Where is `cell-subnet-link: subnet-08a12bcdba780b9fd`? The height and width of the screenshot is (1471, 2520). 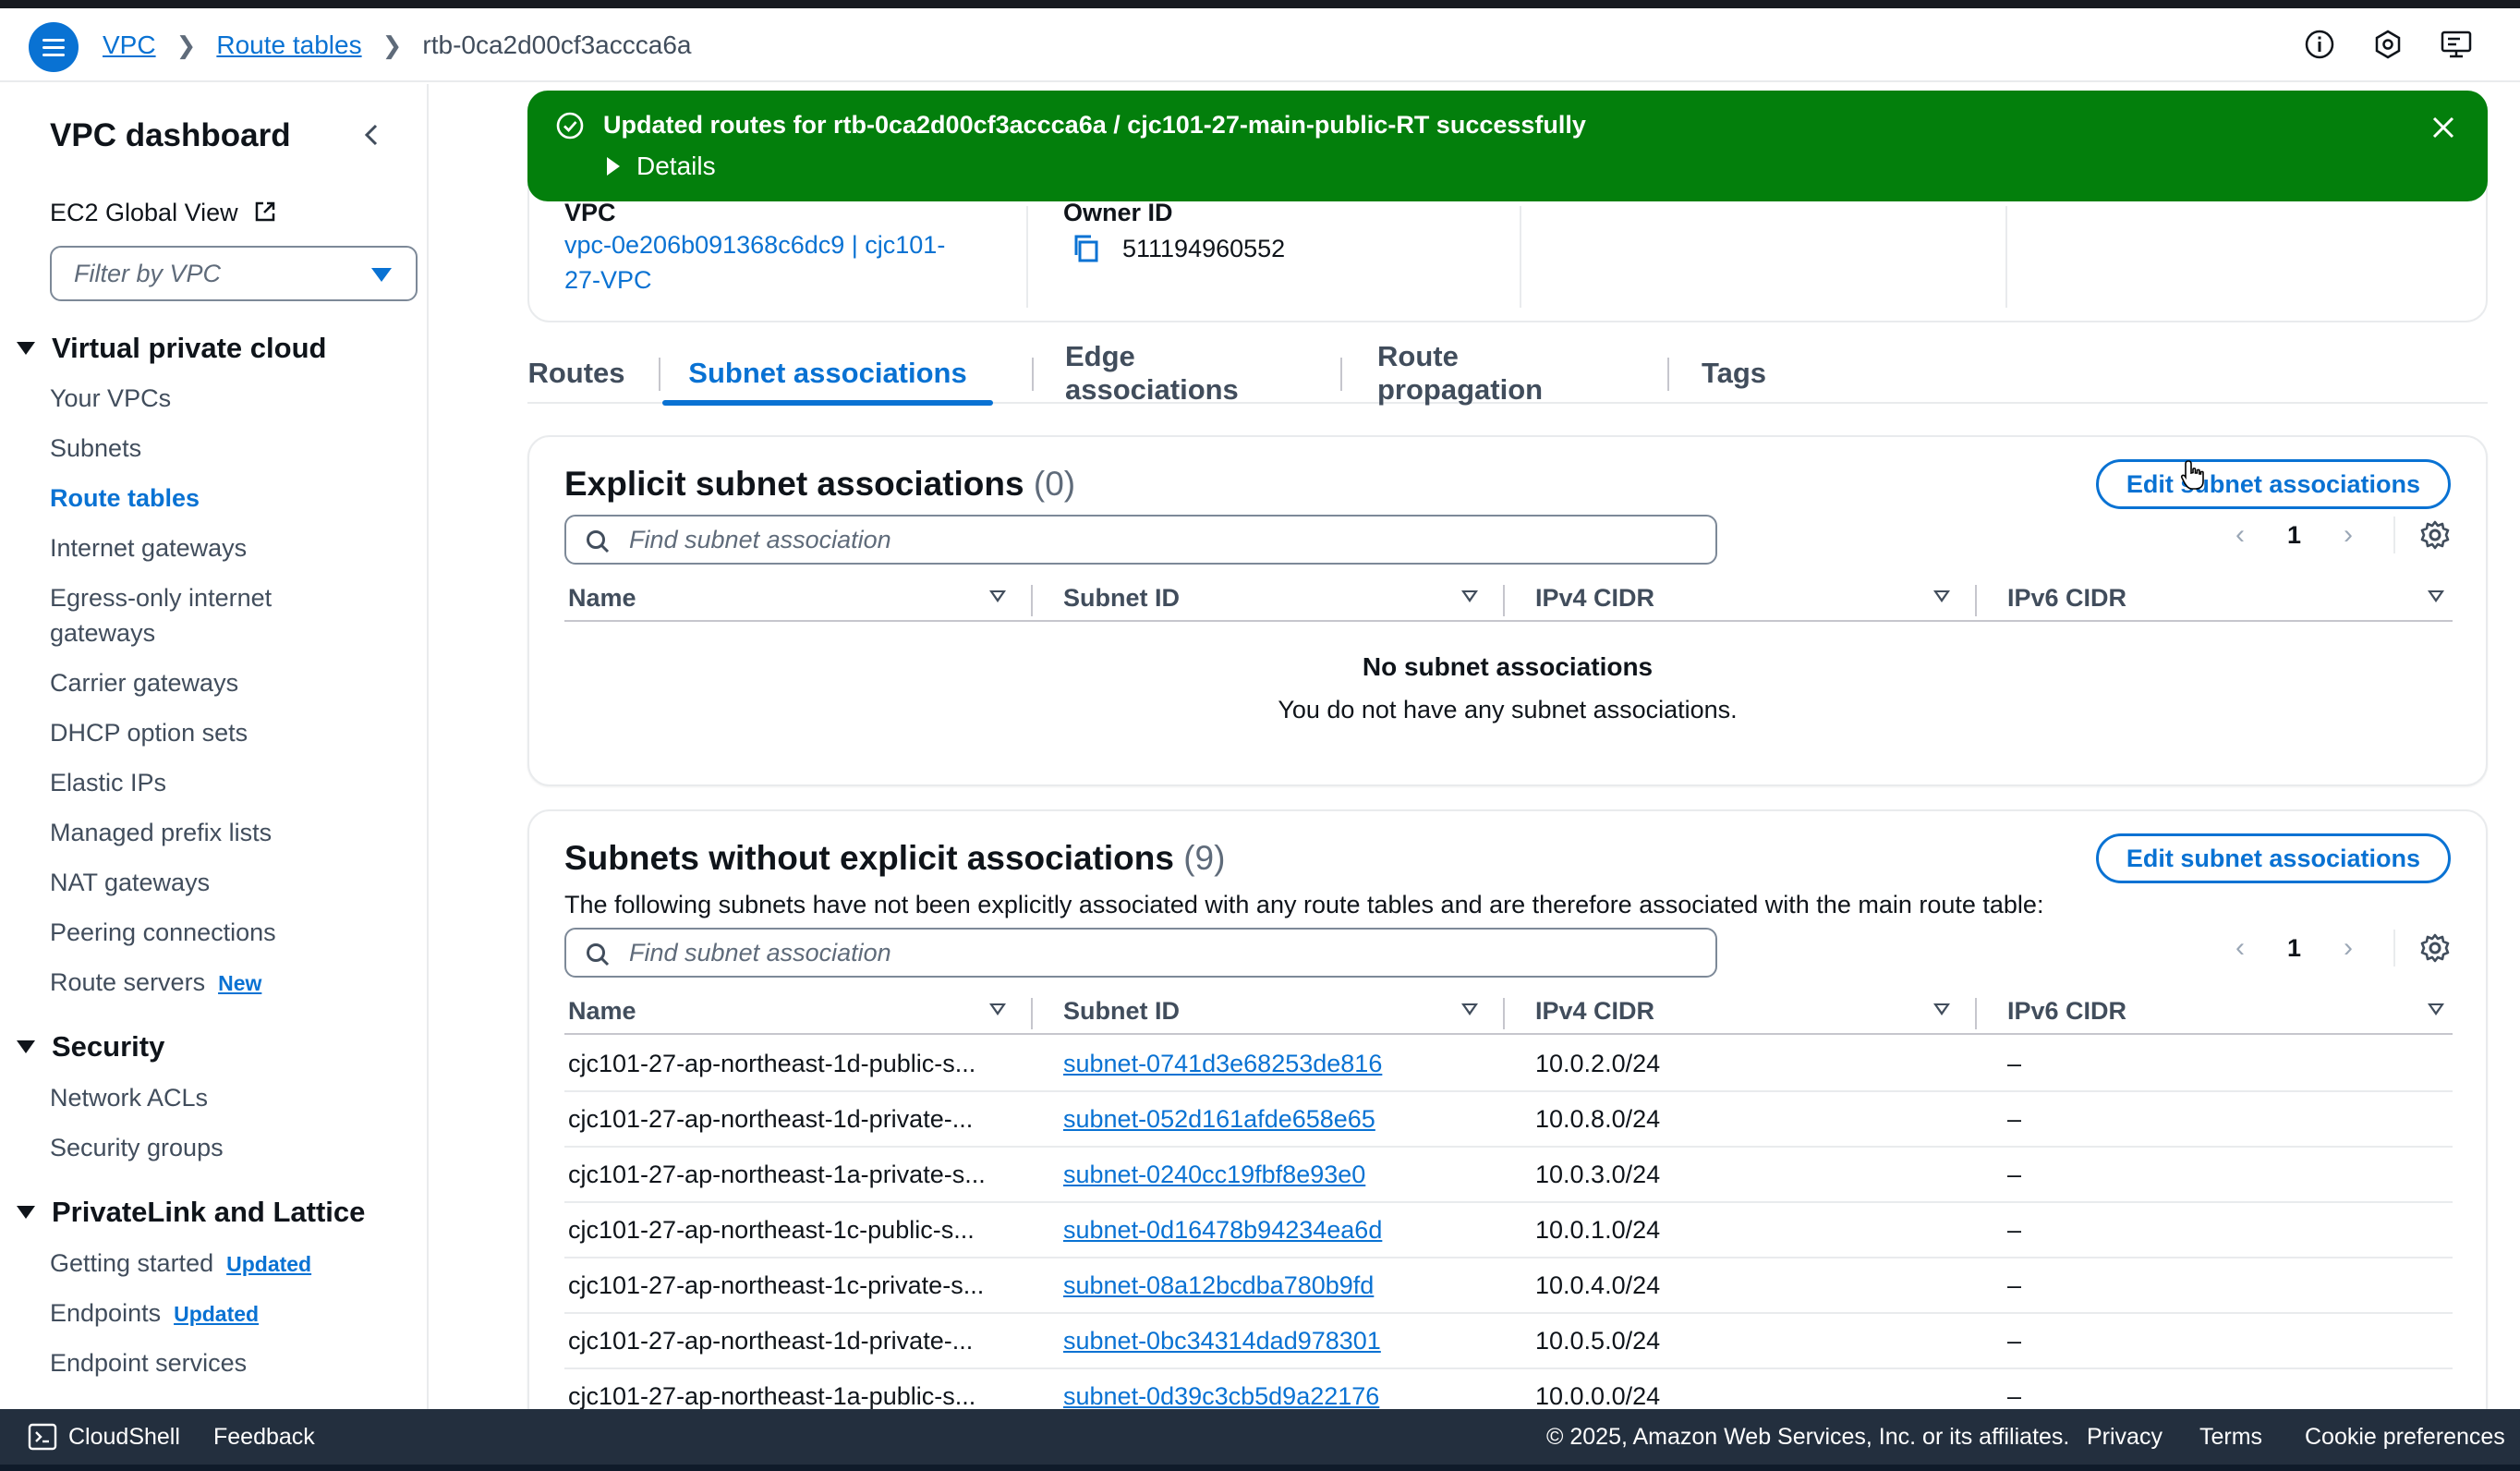 cell-subnet-link: subnet-08a12bcdba780b9fd is located at coordinates (1218, 1285).